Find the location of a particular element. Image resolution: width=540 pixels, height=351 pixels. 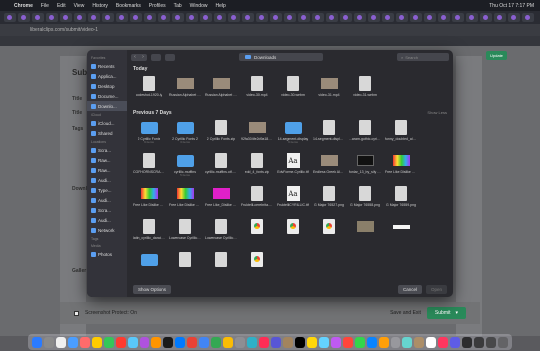

file-item: G Major 76558.png is located at coordinates (365, 200).